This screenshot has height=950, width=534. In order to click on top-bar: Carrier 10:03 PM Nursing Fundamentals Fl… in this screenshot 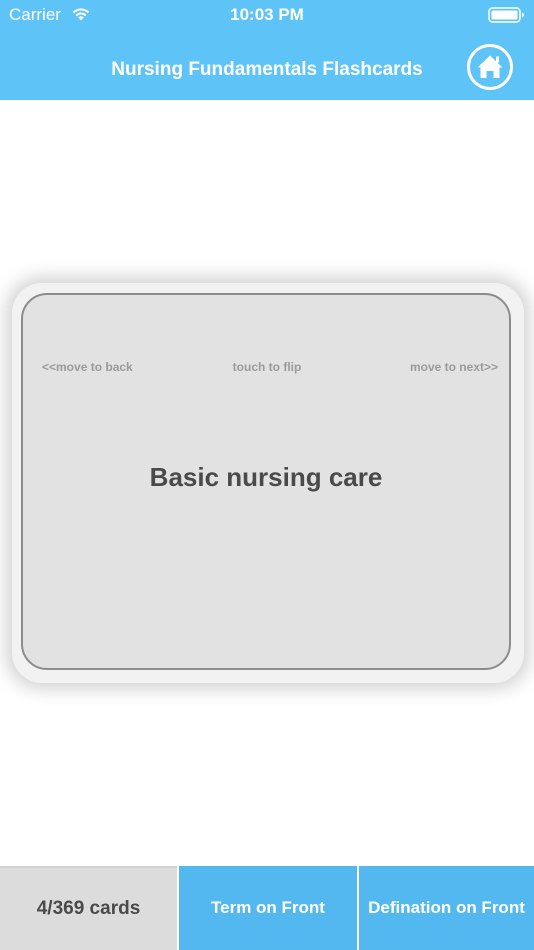, I will do `click(267, 50)`.